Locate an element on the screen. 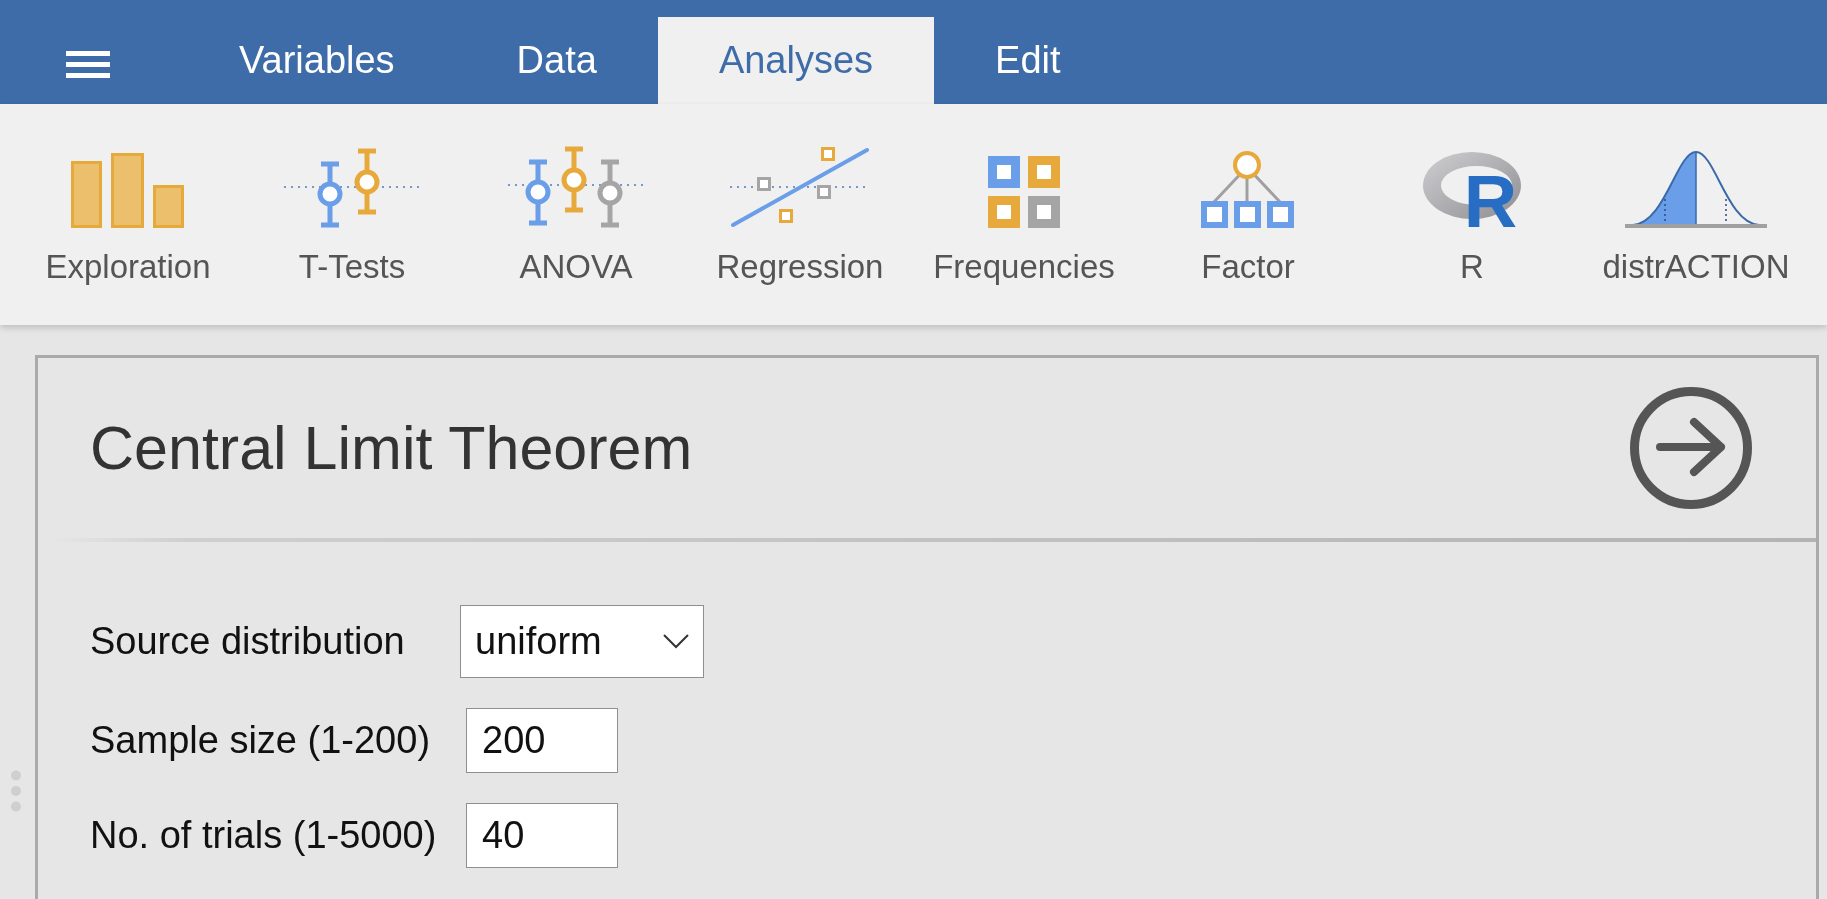 The height and width of the screenshot is (899, 1827). tab: Data is located at coordinates (556, 60).